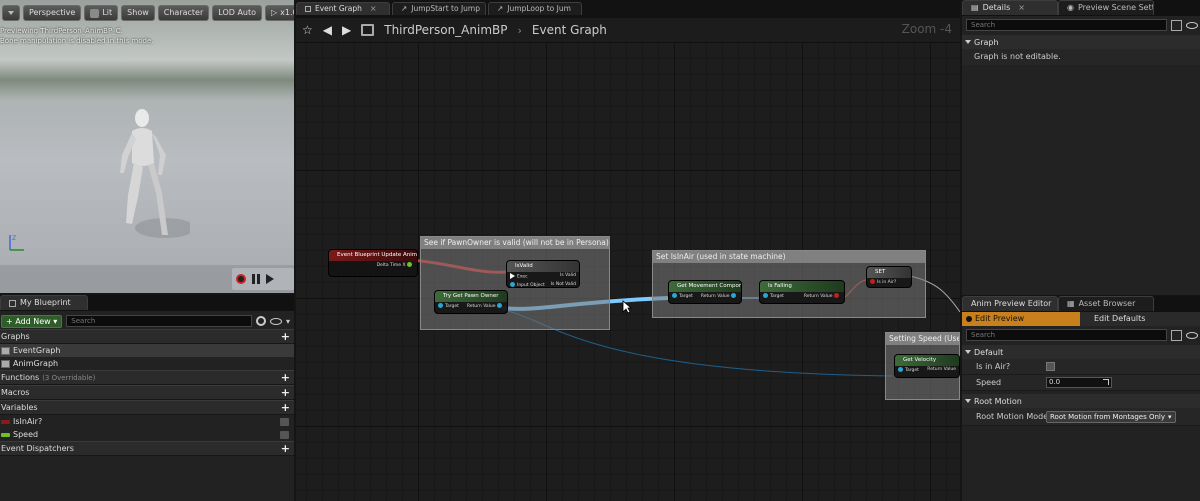 The width and height of the screenshot is (1200, 501). I want to click on exec-pin-icon, so click(512, 276).